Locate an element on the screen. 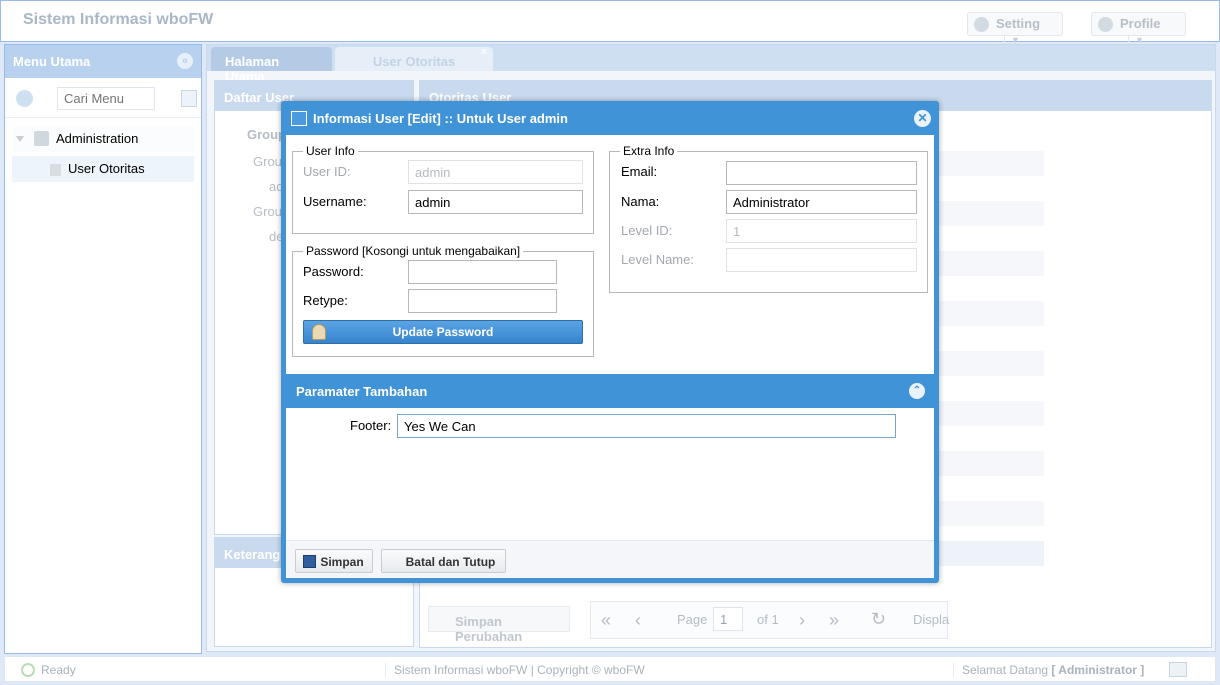 The width and height of the screenshot is (1220, 685). window-icon is located at coordinates (299, 118).